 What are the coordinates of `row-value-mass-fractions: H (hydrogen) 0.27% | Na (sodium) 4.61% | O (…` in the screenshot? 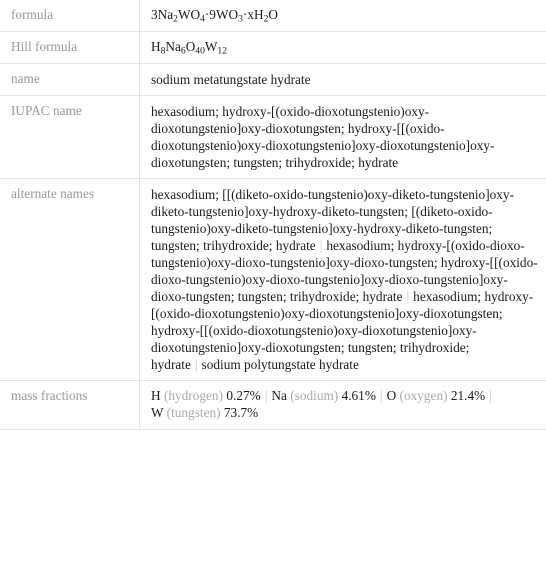 It's located at (343, 405).